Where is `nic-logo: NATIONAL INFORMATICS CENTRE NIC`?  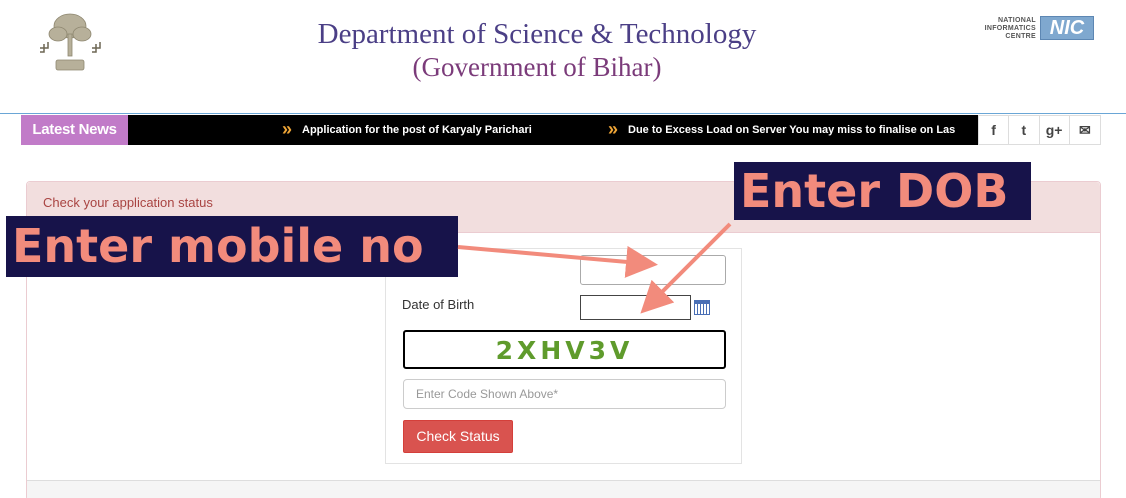 nic-logo: NATIONAL INFORMATICS CENTRE NIC is located at coordinates (1030, 29).